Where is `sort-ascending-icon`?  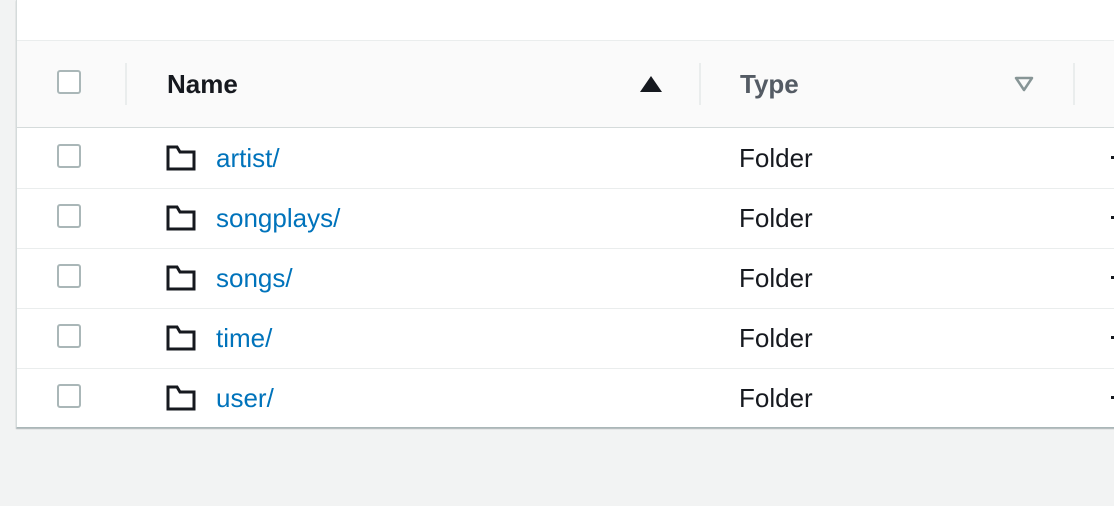
sort-ascending-icon is located at coordinates (651, 84).